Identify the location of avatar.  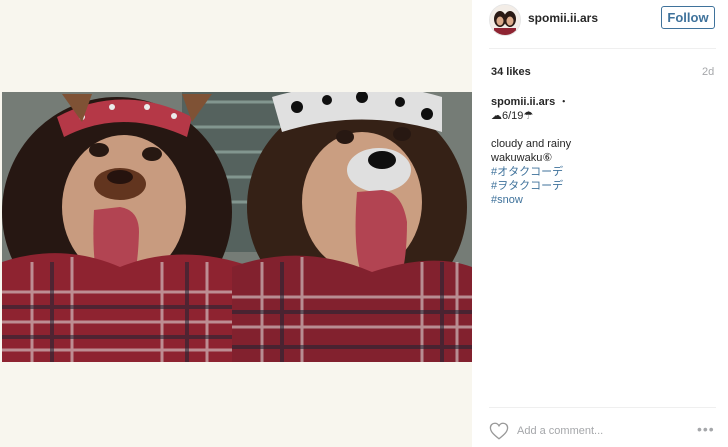
(505, 20).